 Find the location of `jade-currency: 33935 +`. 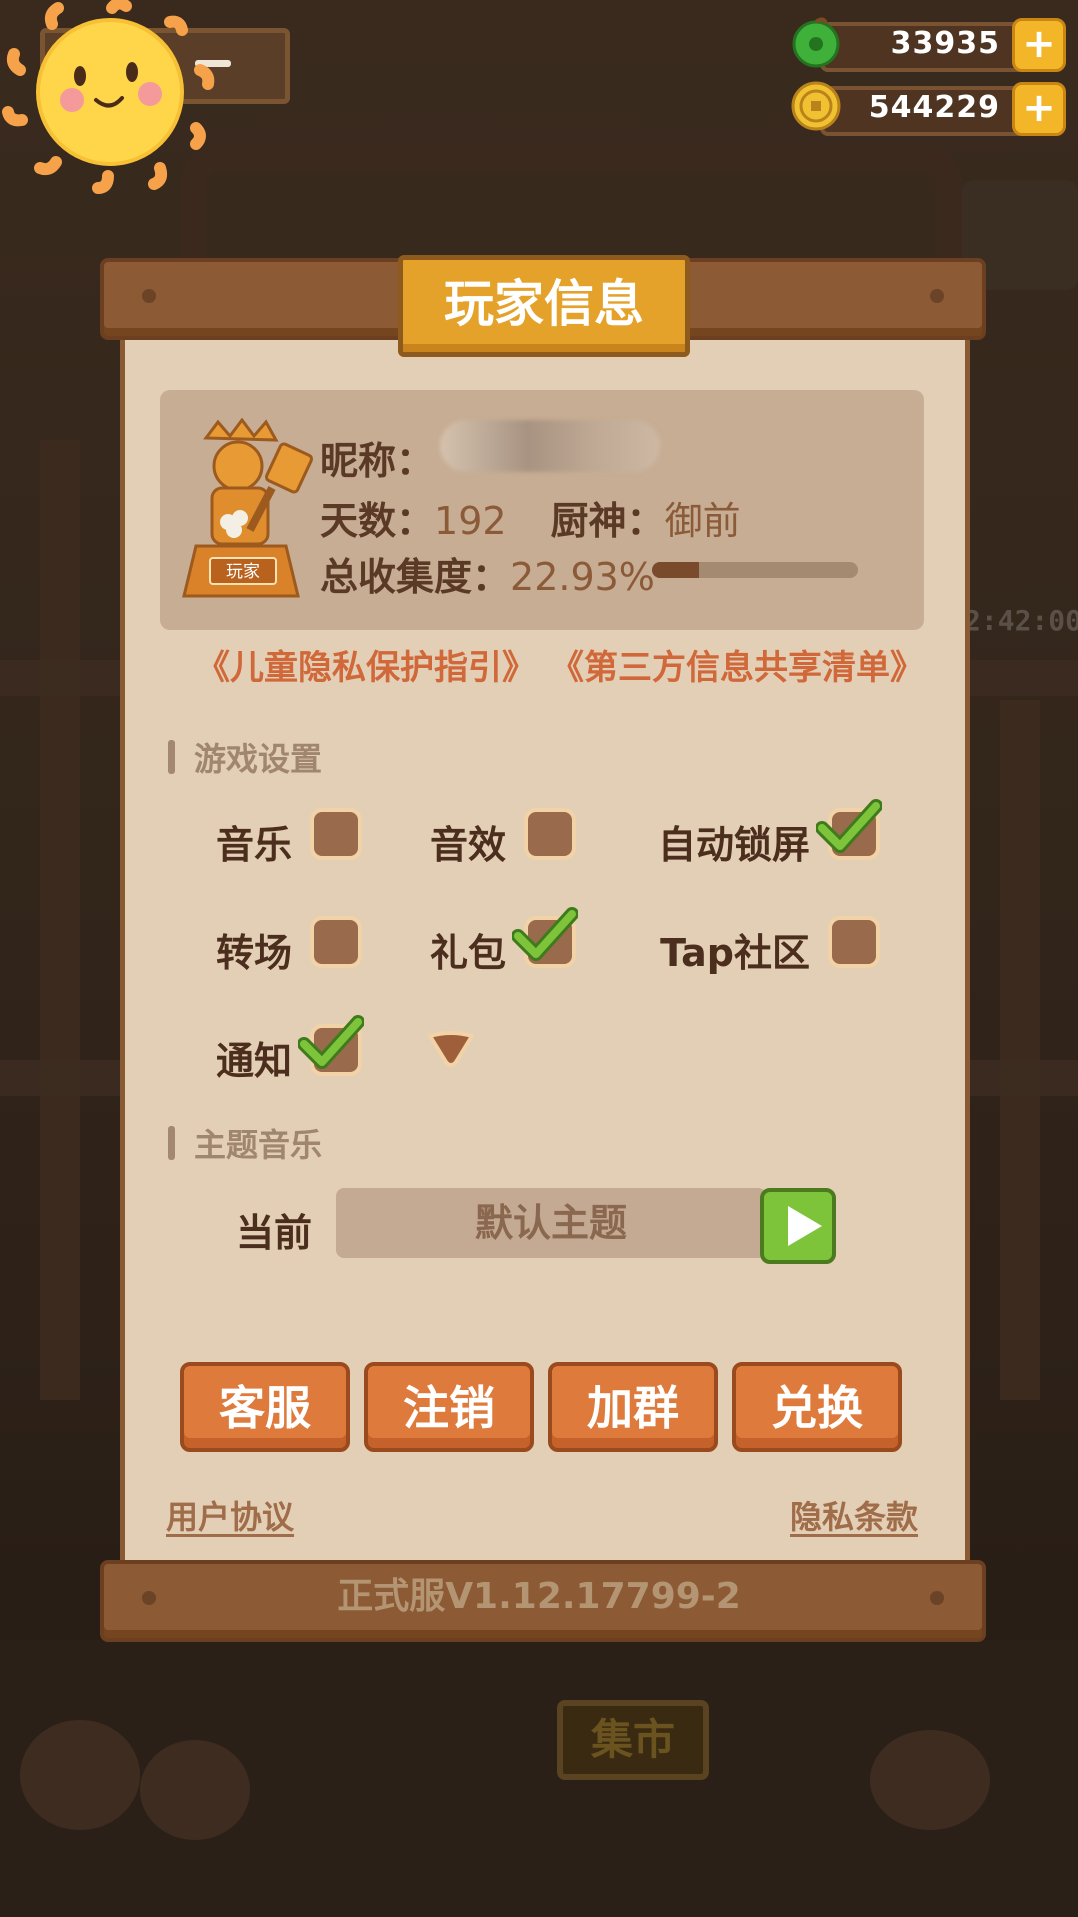

jade-currency: 33935 + is located at coordinates (929, 44).